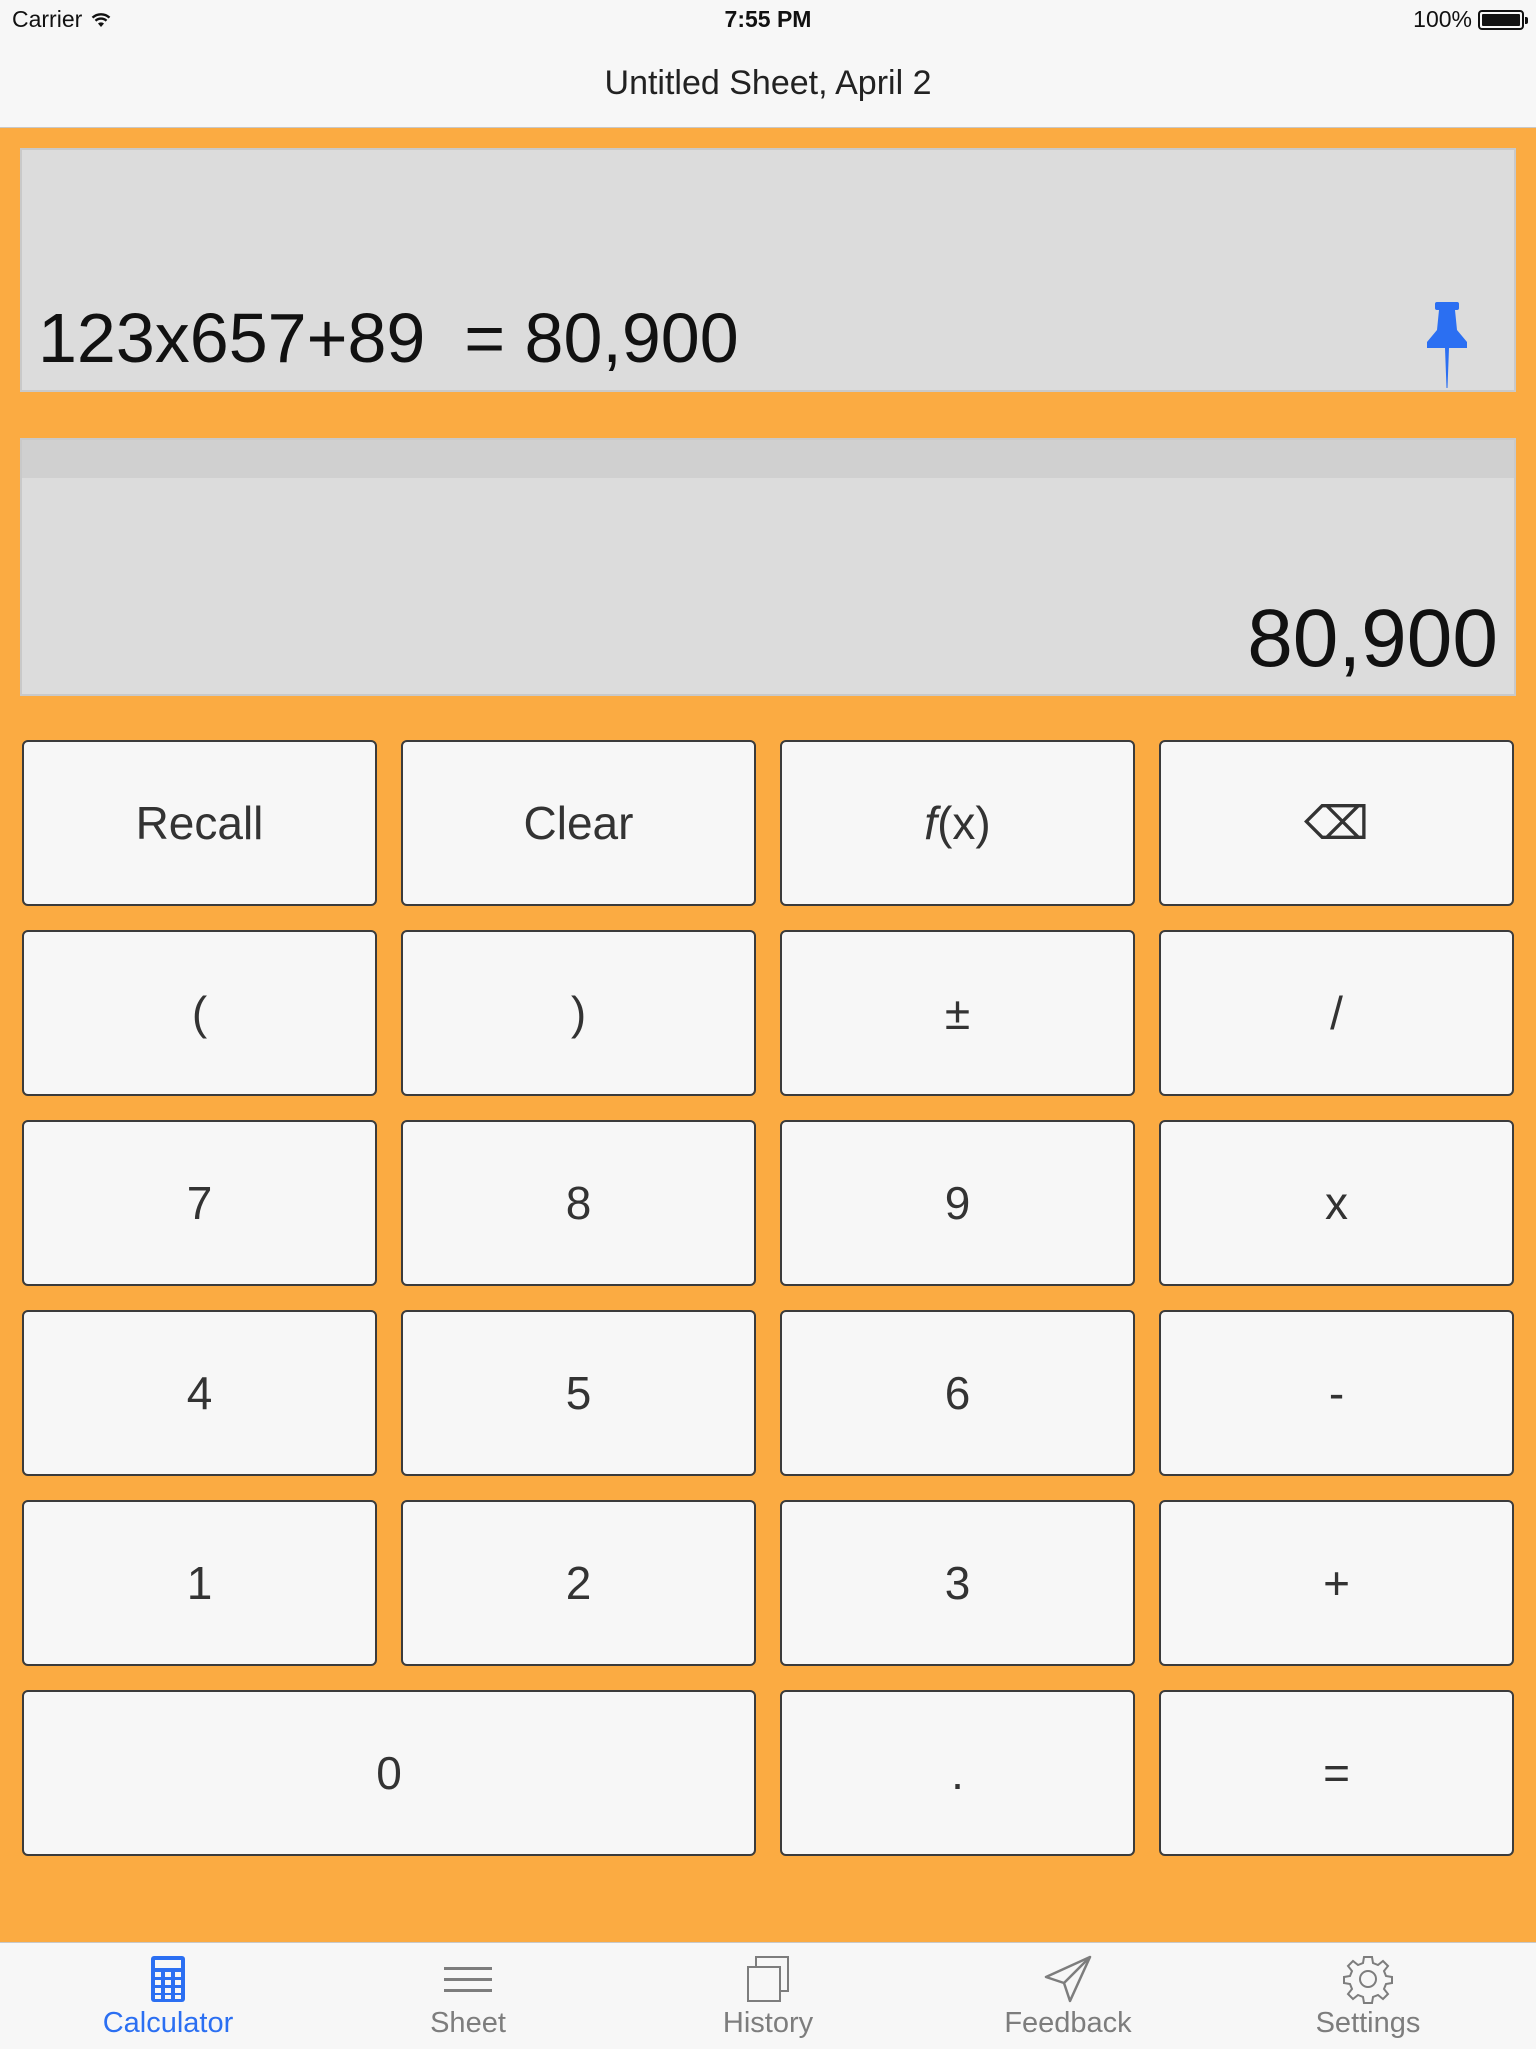 The height and width of the screenshot is (2049, 1536). What do you see at coordinates (1336, 1583) in the screenshot?
I see `plus-button: +` at bounding box center [1336, 1583].